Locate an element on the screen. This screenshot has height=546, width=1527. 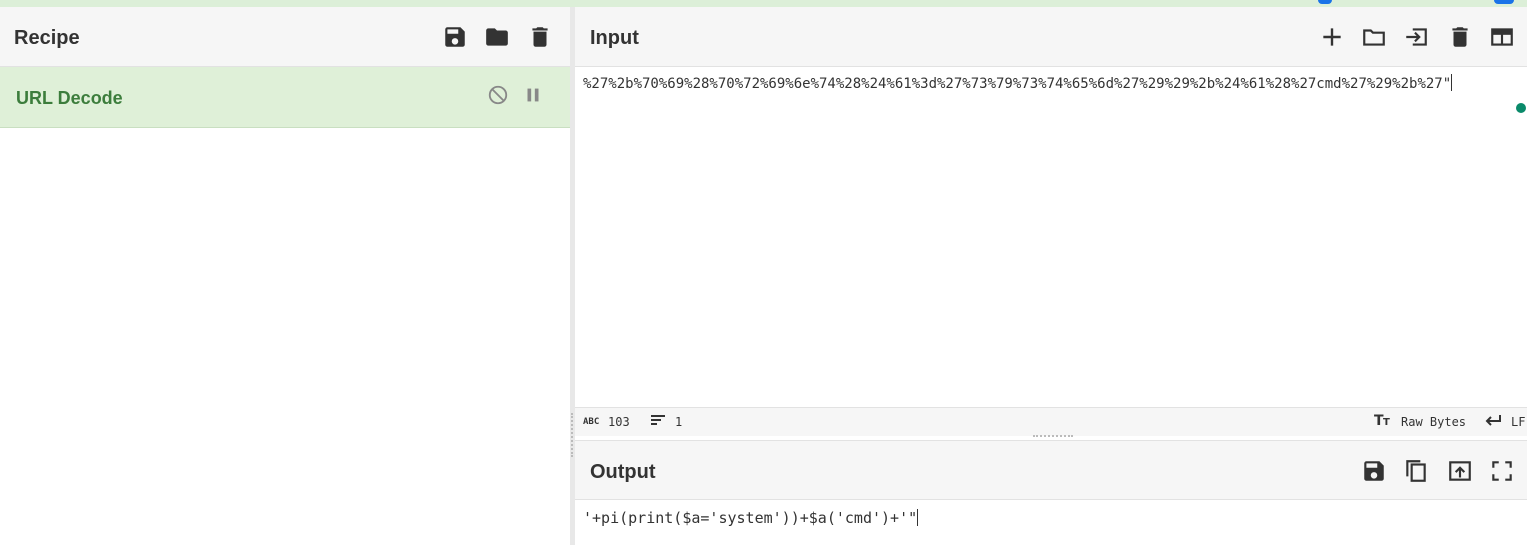
svg-text: T is located at coordinates (1386, 422).